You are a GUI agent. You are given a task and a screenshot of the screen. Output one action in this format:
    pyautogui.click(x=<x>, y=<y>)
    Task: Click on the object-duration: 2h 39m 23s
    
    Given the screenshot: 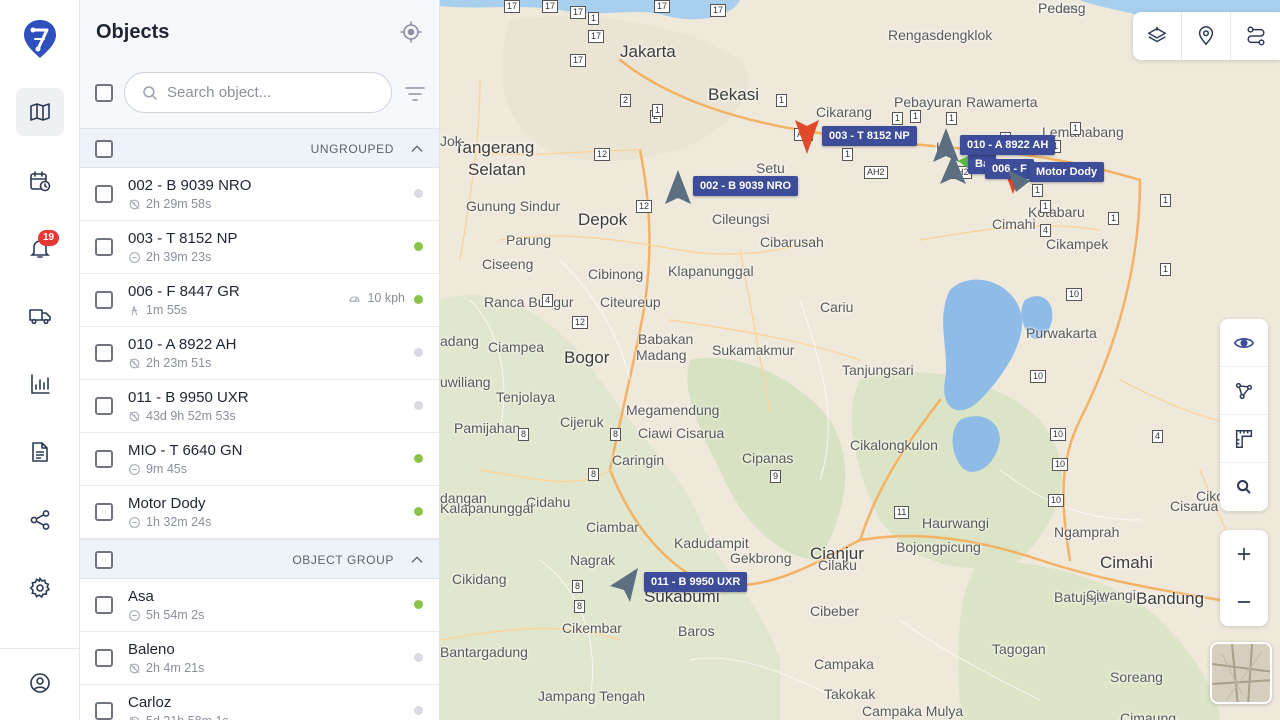 What is the action you would take?
    pyautogui.click(x=179, y=257)
    